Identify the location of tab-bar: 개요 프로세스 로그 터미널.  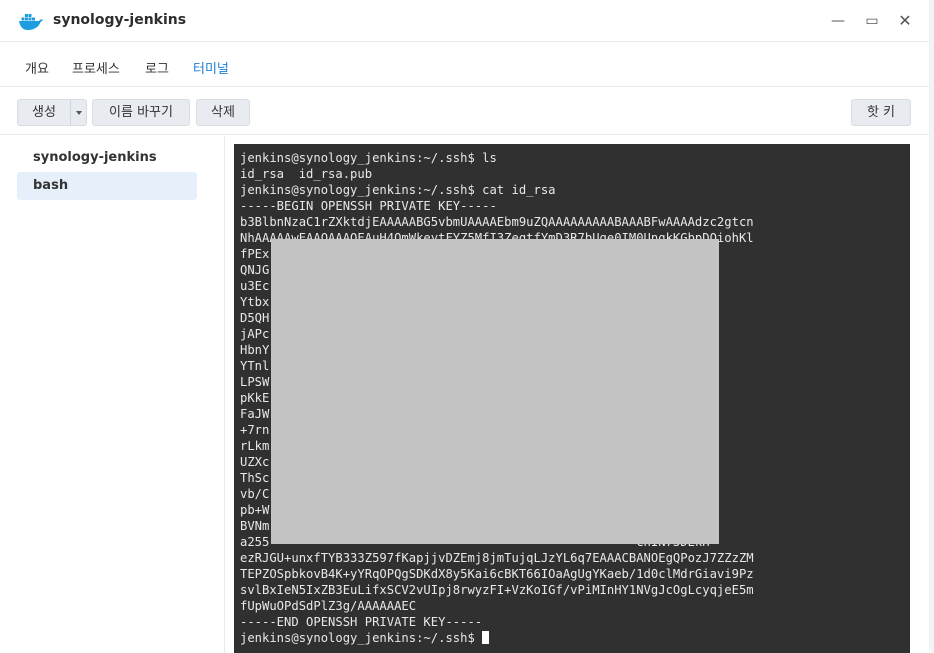
(467, 64).